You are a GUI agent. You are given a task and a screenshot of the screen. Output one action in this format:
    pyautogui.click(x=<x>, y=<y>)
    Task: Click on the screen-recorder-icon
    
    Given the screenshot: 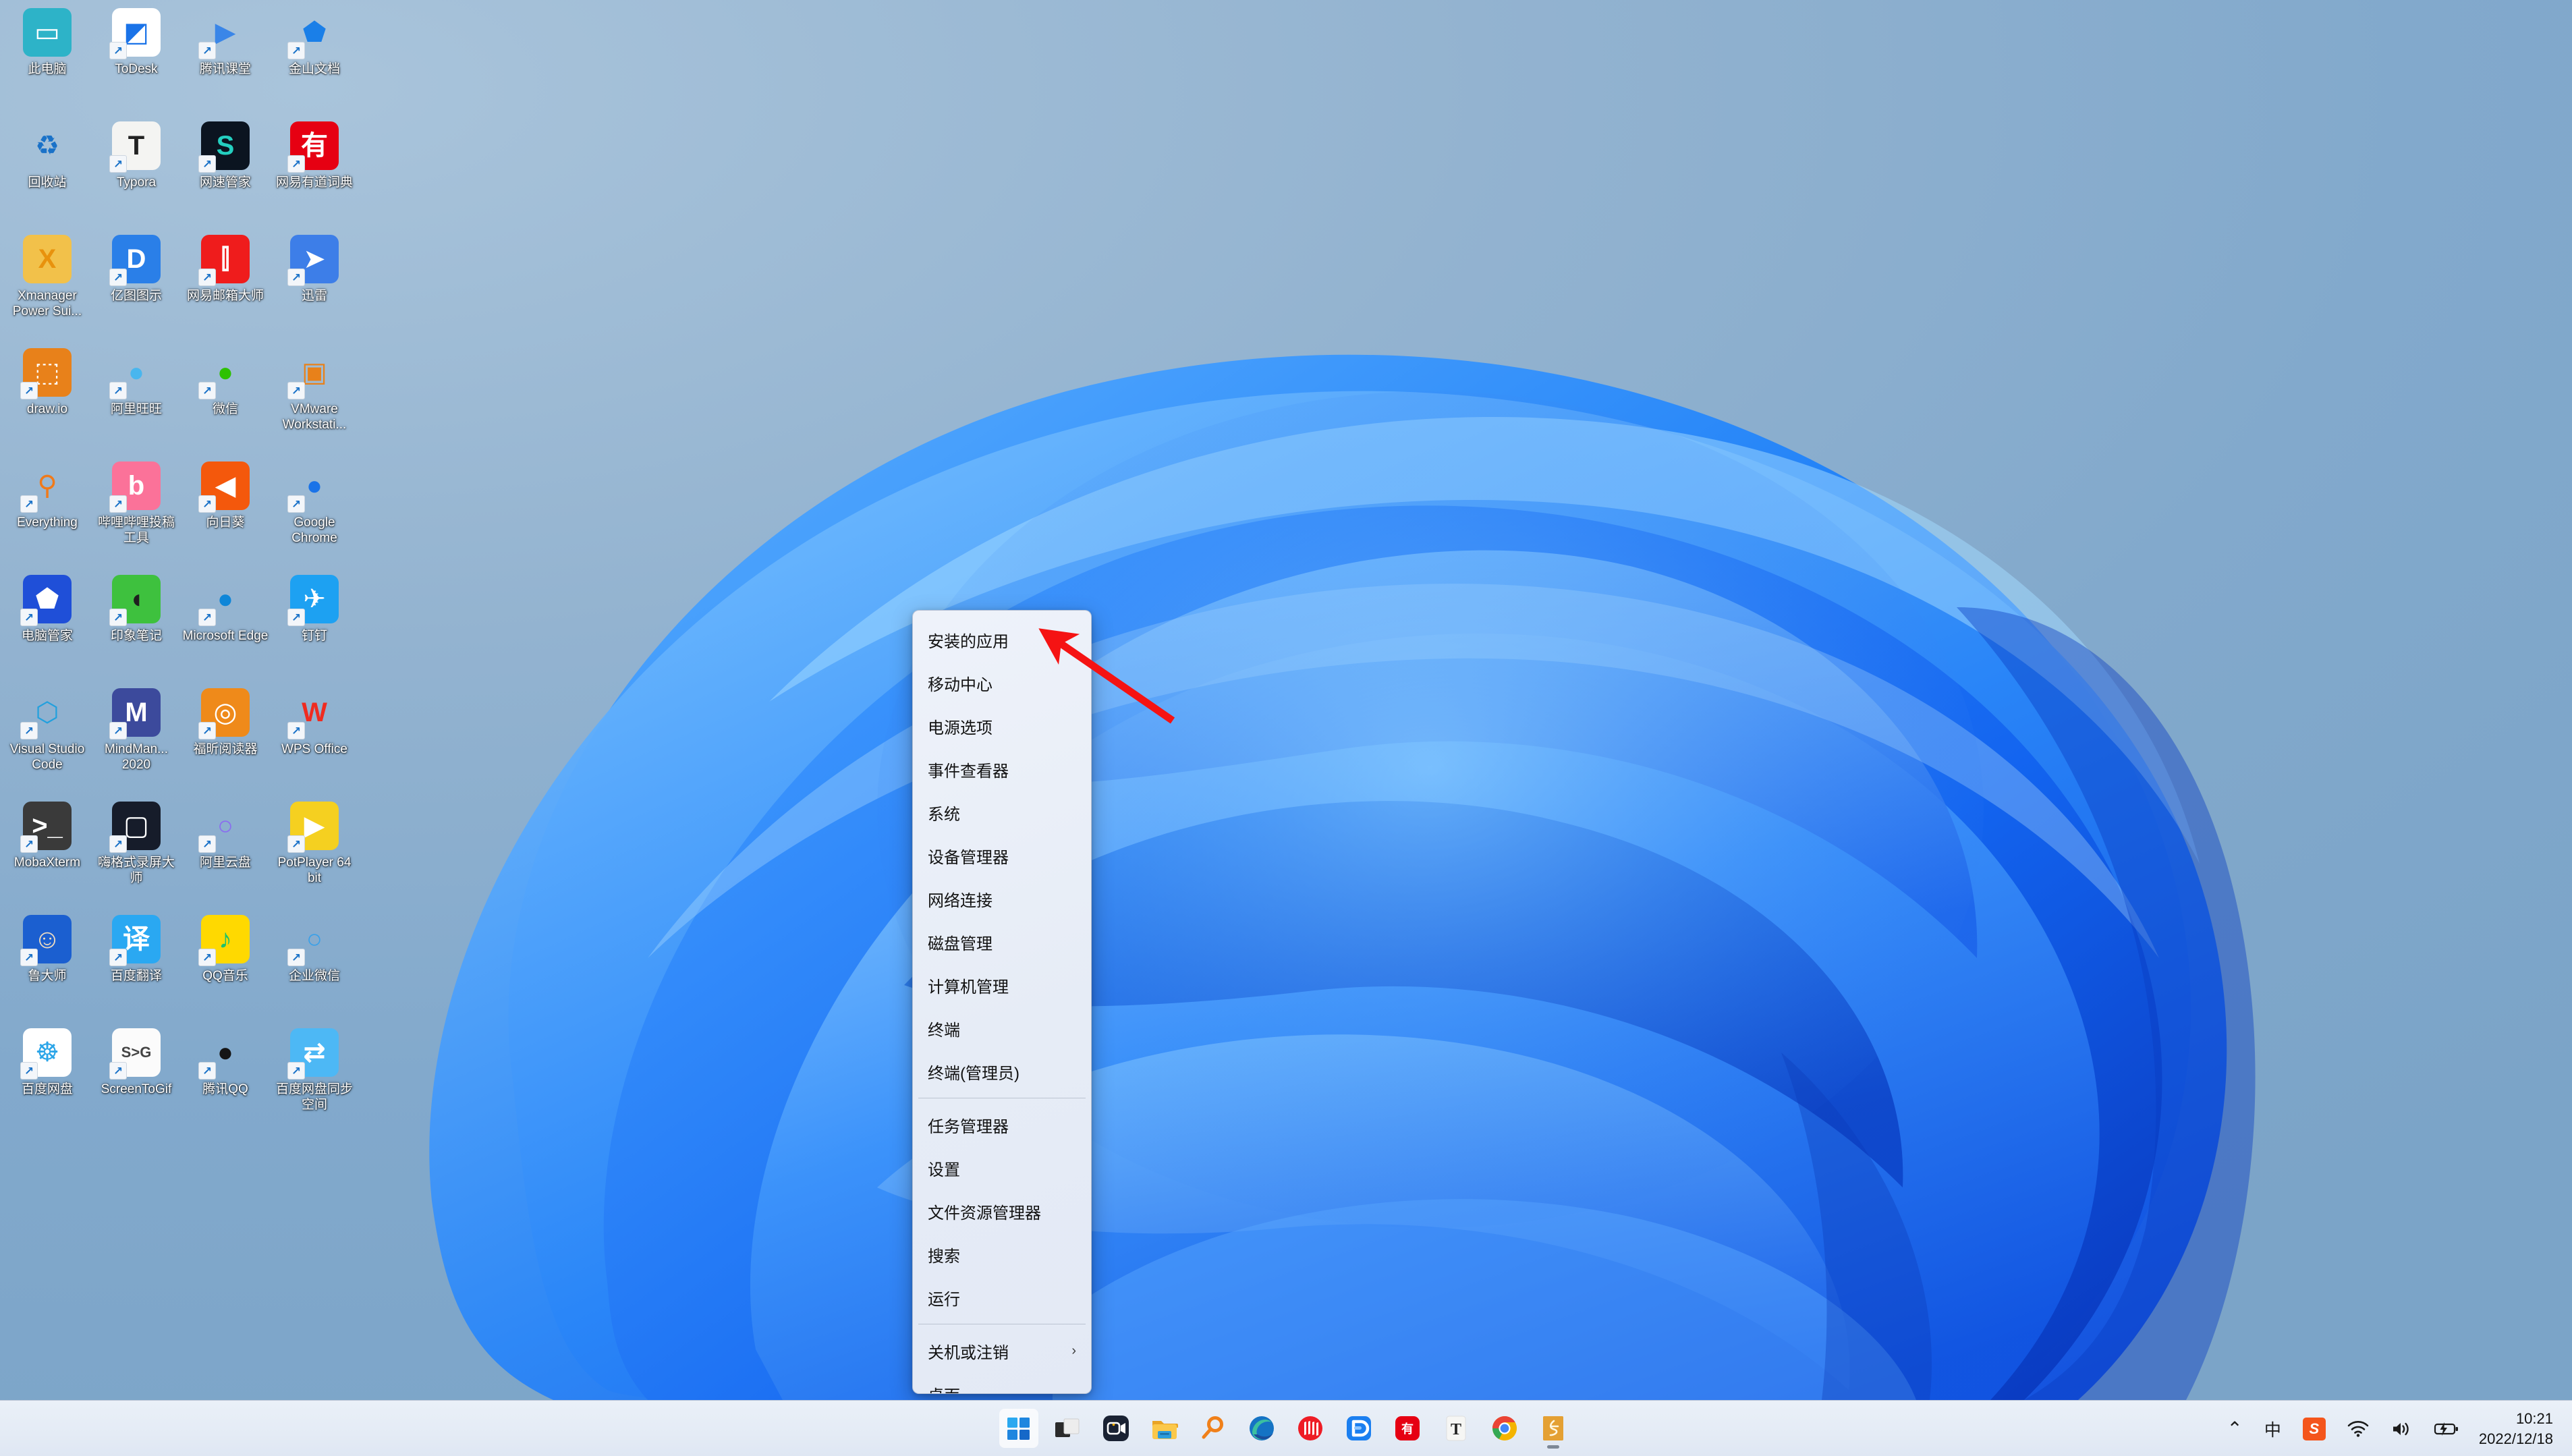 What is the action you would take?
    pyautogui.click(x=1116, y=1428)
    